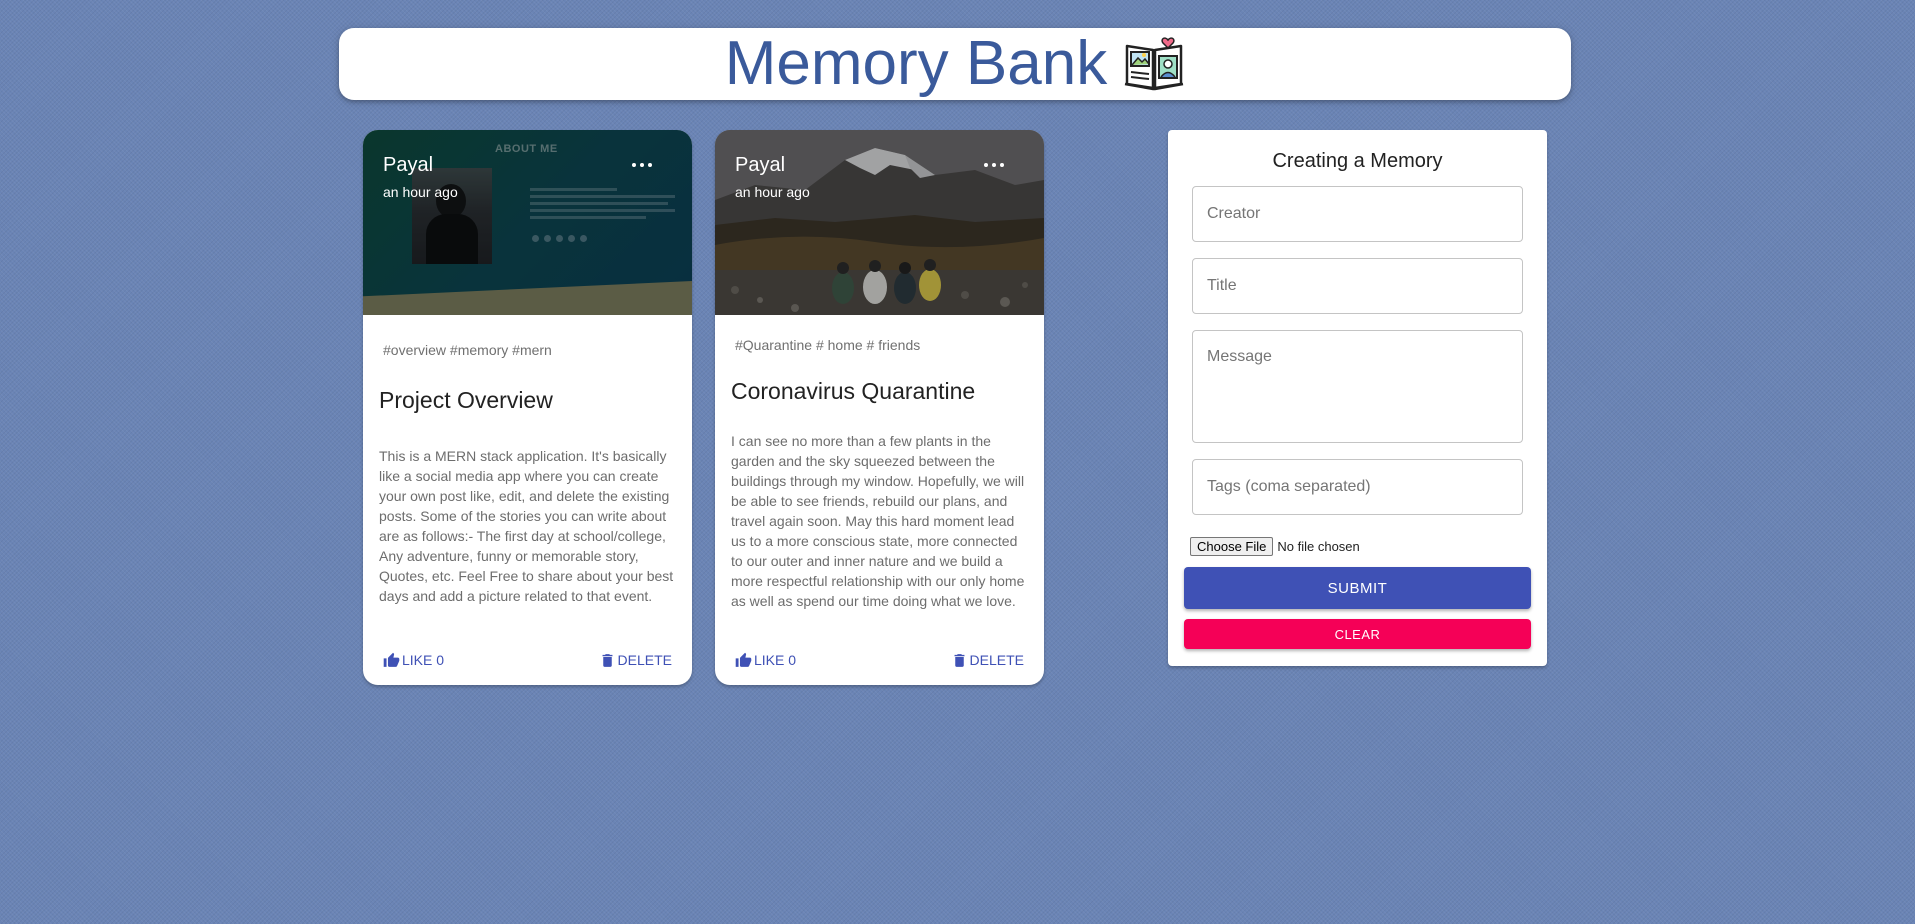 The width and height of the screenshot is (1915, 924). What do you see at coordinates (1357, 161) in the screenshot?
I see `form-heading: Creating a Memory` at bounding box center [1357, 161].